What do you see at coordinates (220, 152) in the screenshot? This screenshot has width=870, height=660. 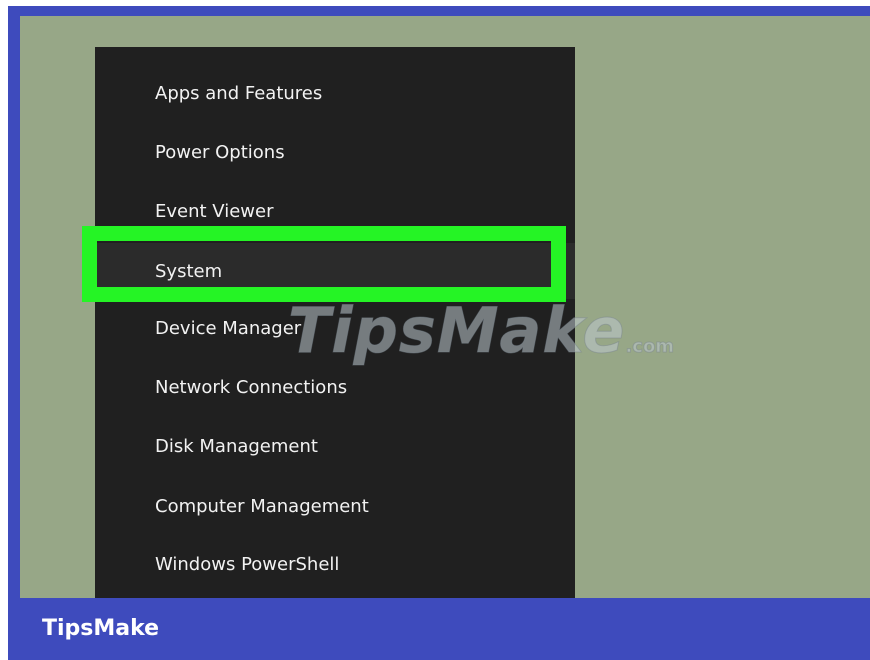 I see `menu-item-label: Power Options` at bounding box center [220, 152].